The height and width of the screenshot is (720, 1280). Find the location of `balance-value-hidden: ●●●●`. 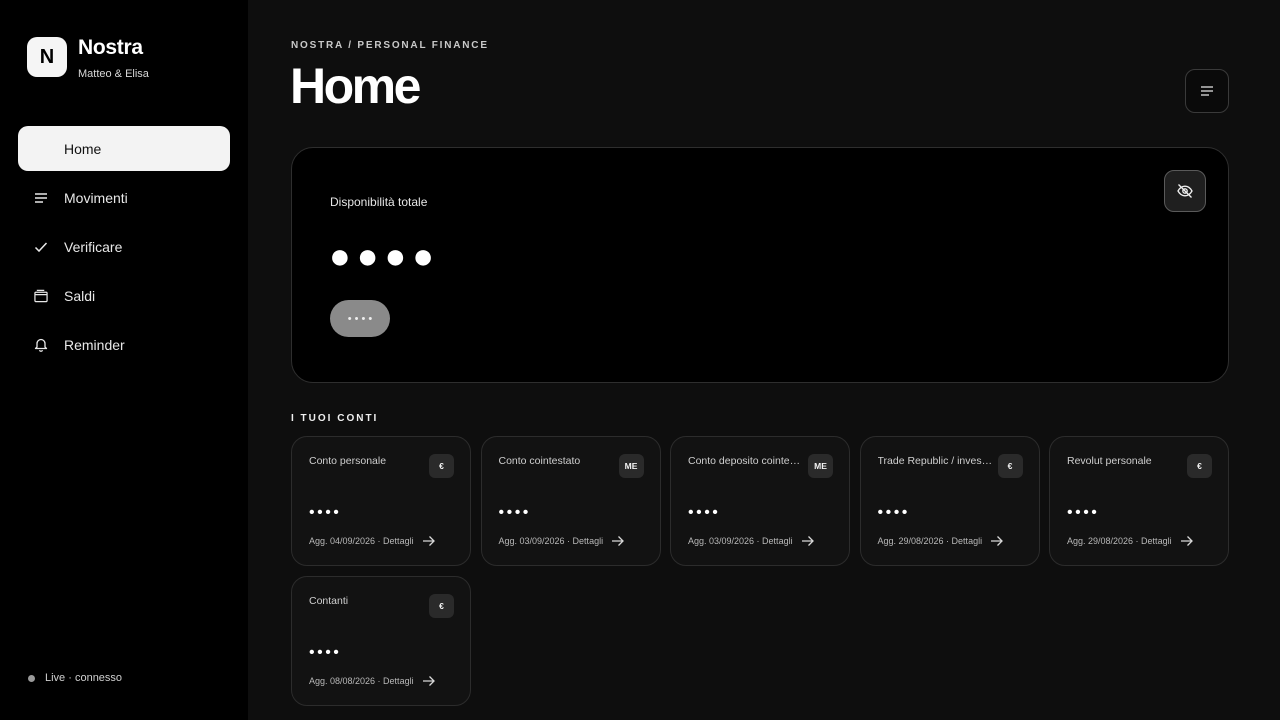

balance-value-hidden: ●●●● is located at coordinates (384, 255).